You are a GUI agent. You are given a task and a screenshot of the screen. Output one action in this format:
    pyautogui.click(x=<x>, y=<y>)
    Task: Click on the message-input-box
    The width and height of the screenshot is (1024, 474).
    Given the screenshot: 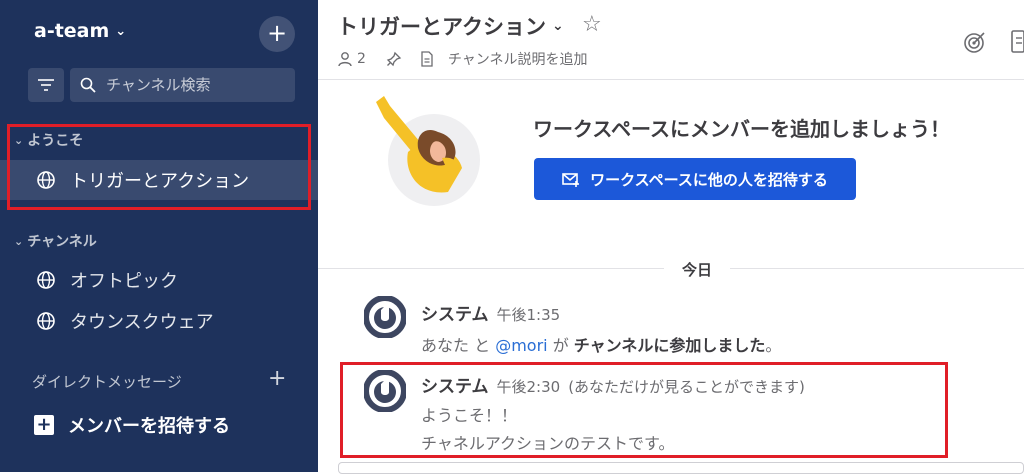 What is the action you would take?
    pyautogui.click(x=681, y=468)
    